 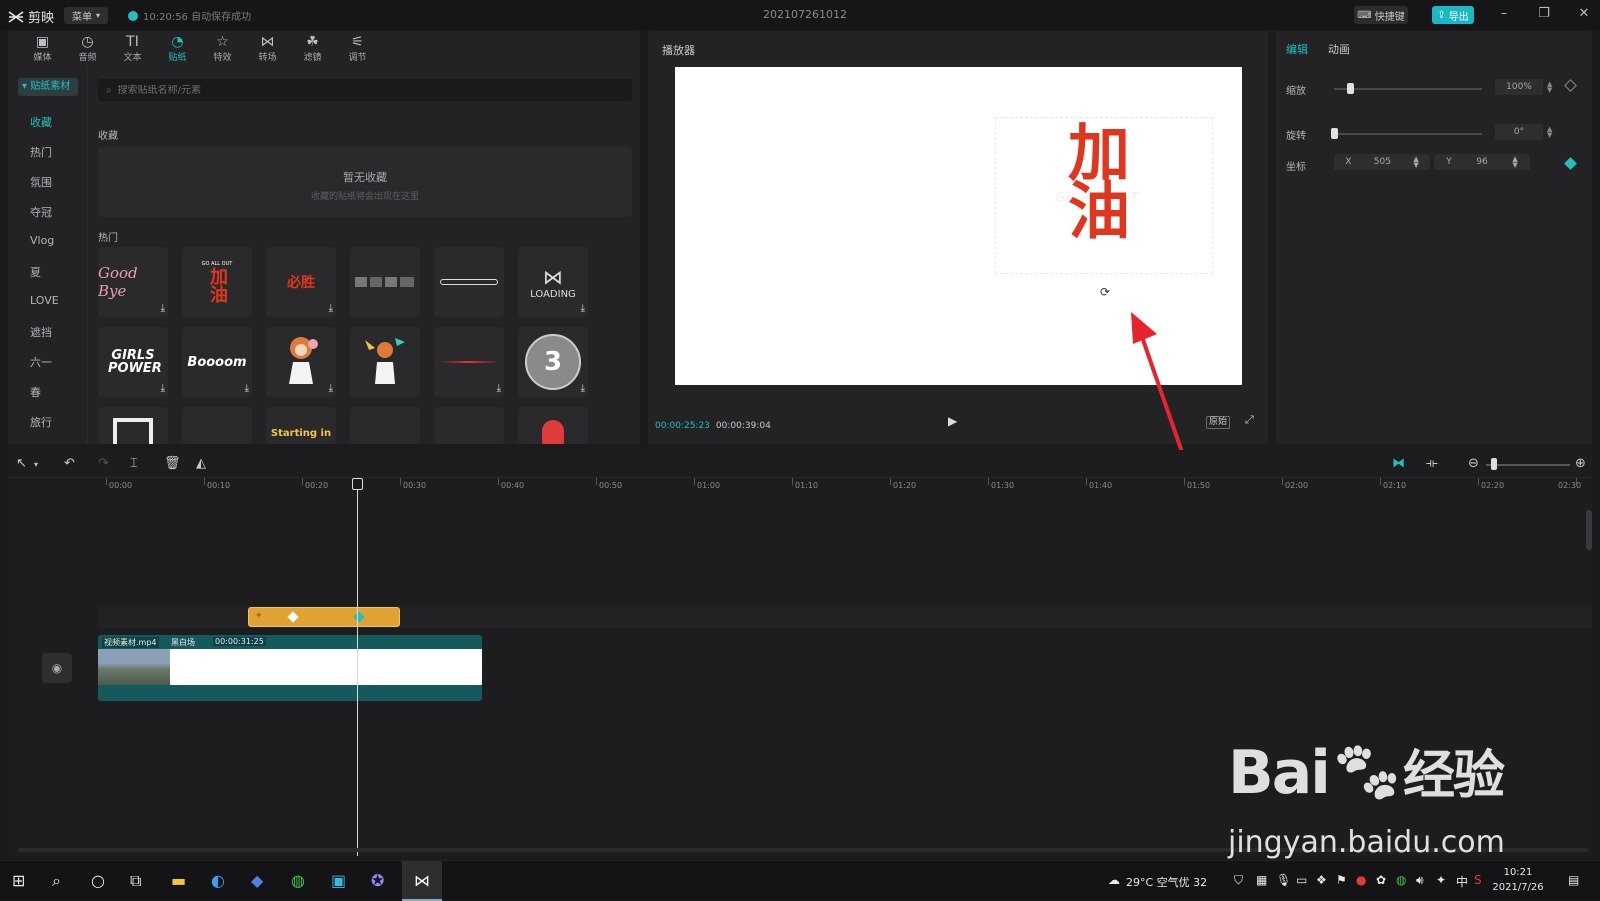 I want to click on chevron-down-icon: ▾, so click(x=36, y=464).